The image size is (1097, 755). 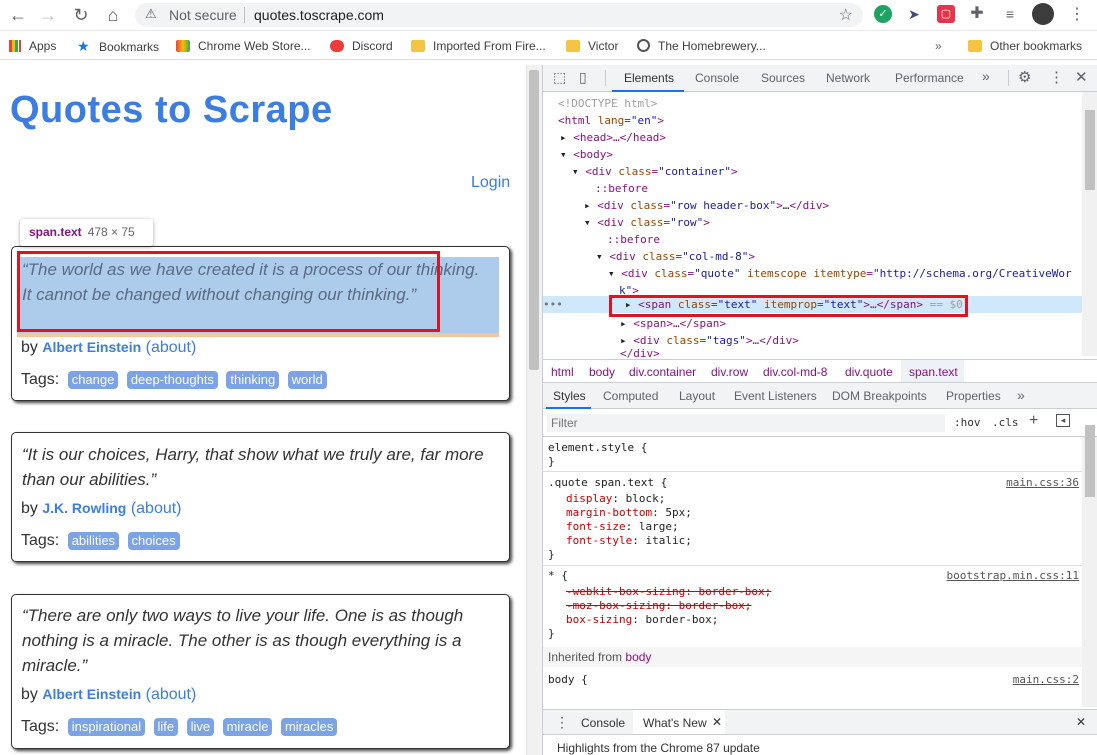 What do you see at coordinates (938, 46) in the screenshot?
I see `bookmarks-overflow-chevron-icon: »` at bounding box center [938, 46].